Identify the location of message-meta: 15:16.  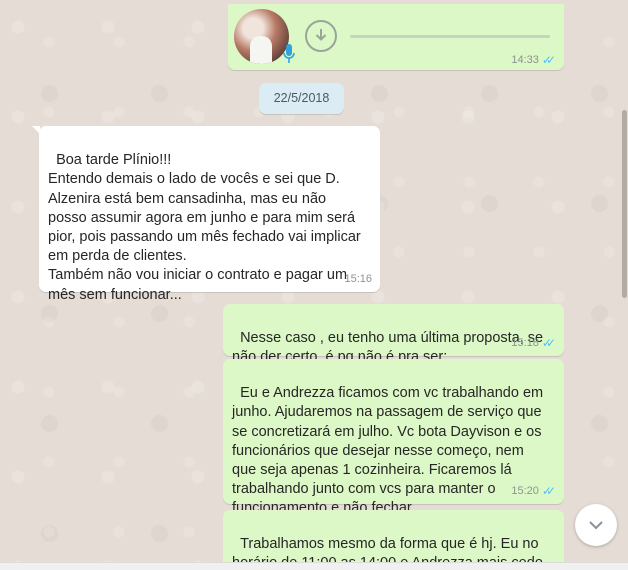
(358, 279).